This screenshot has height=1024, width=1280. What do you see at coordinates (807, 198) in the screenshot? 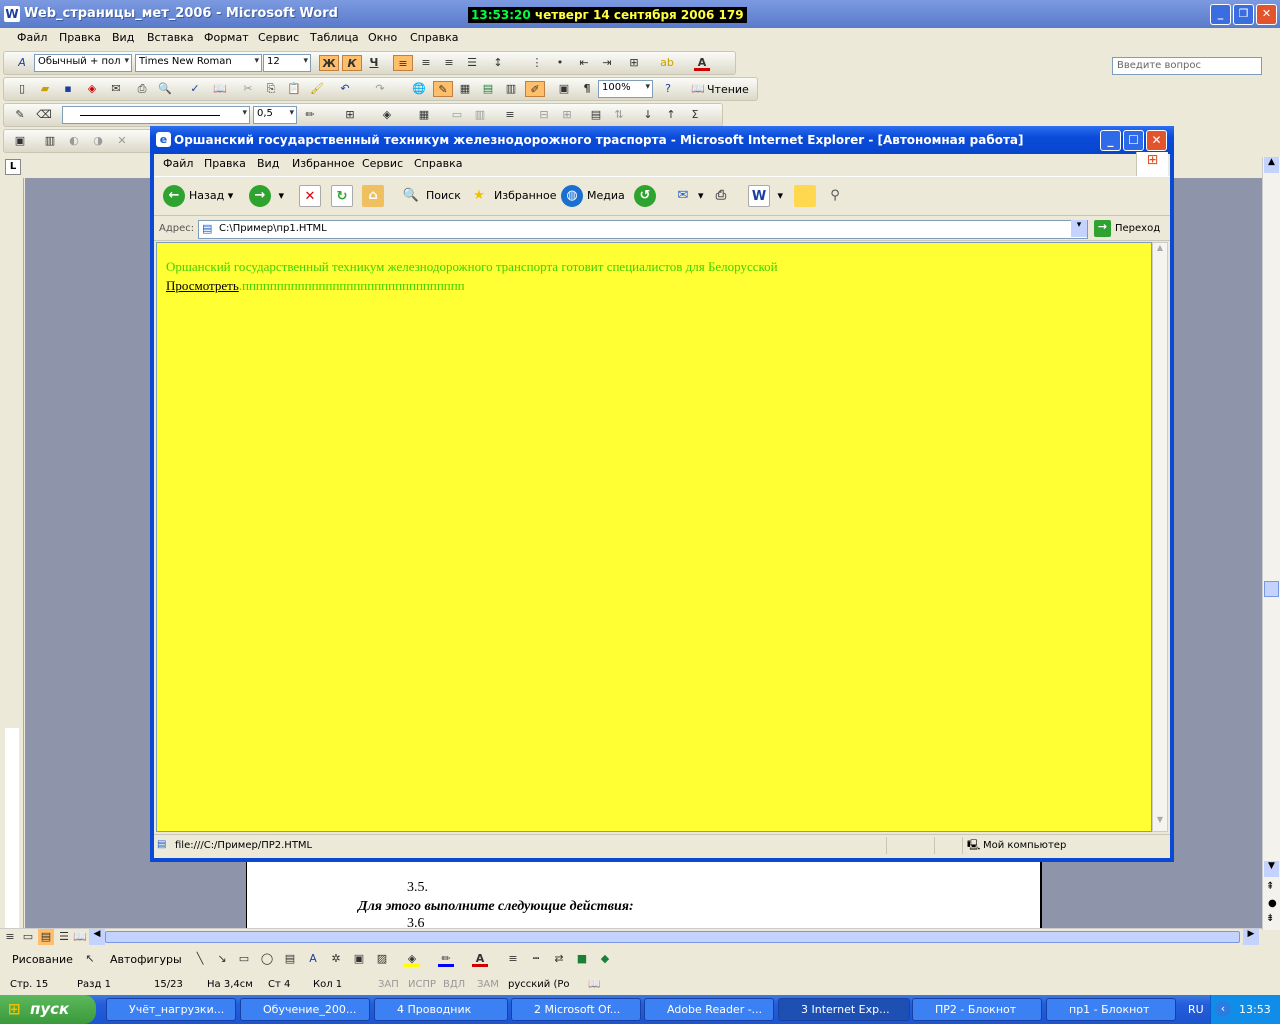
I see `ie-discuss-button` at bounding box center [807, 198].